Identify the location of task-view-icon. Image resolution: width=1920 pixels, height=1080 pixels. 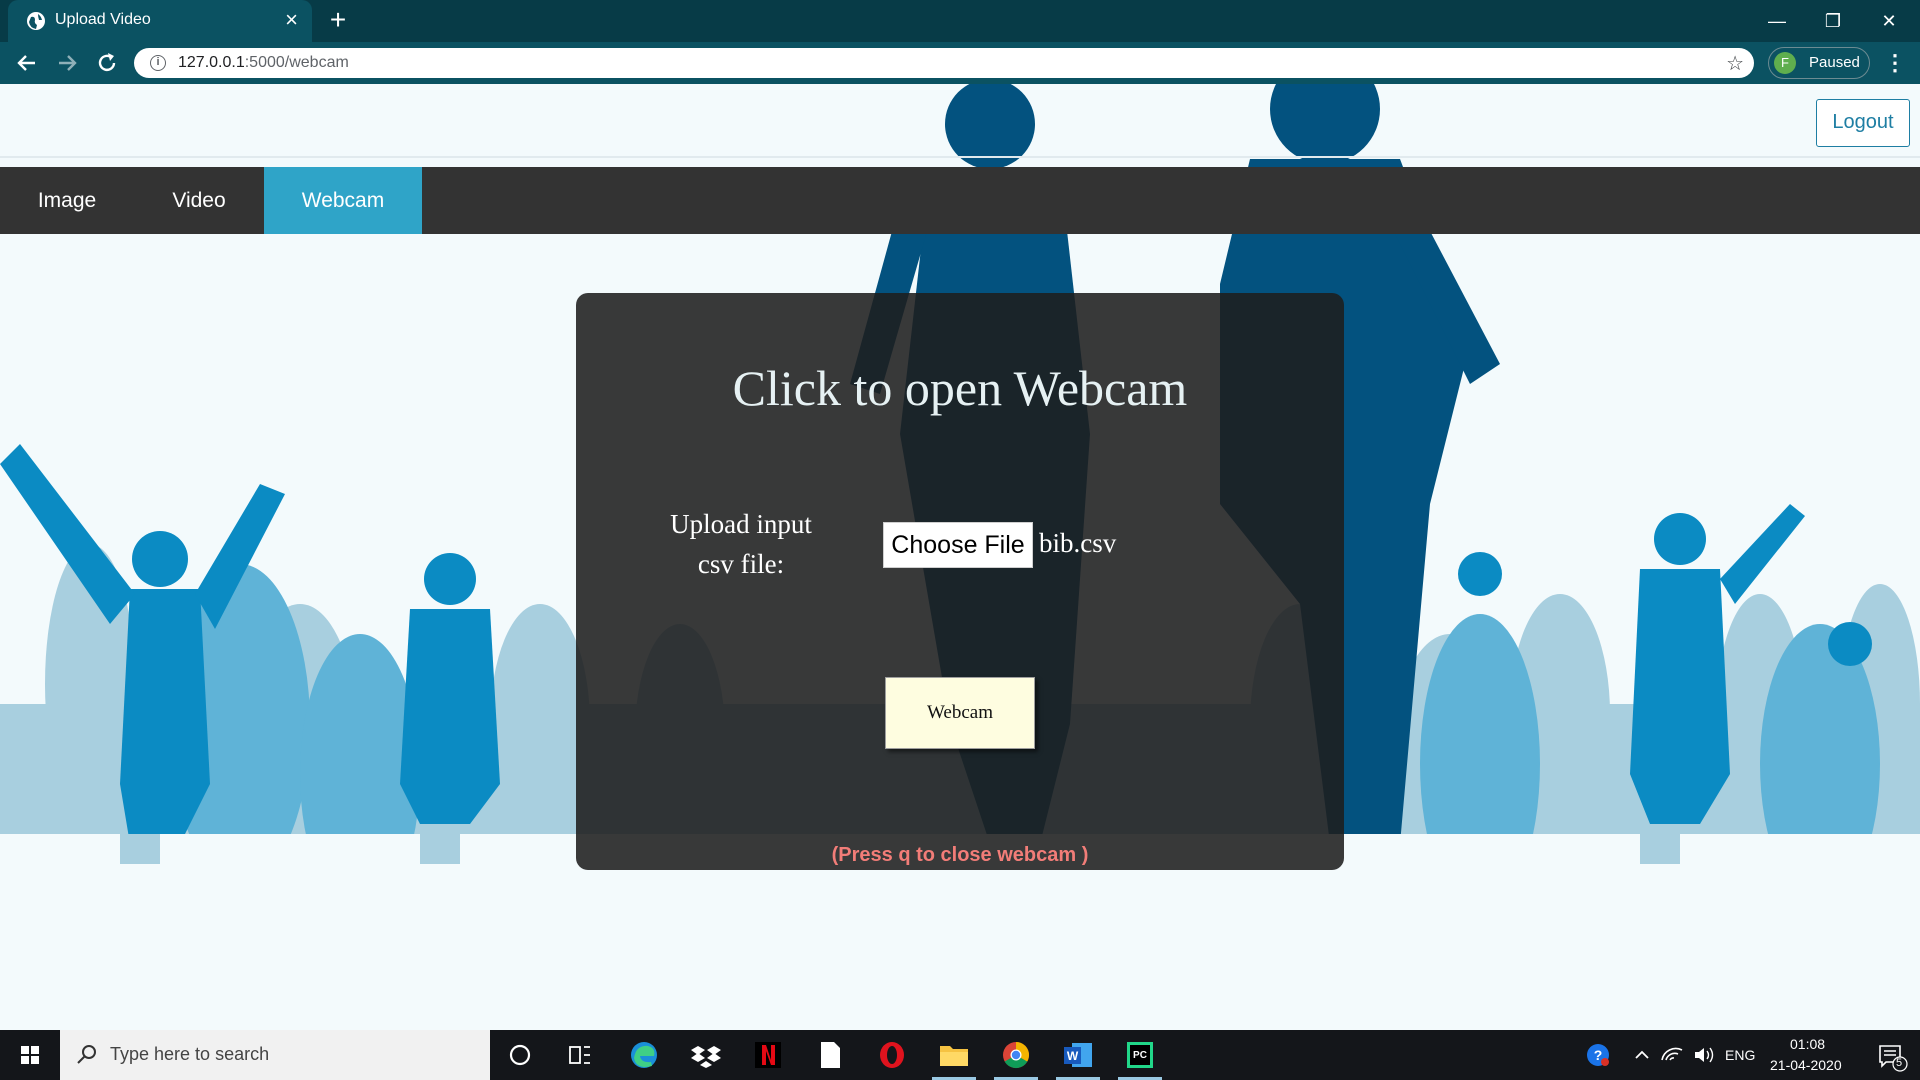
(580, 1055).